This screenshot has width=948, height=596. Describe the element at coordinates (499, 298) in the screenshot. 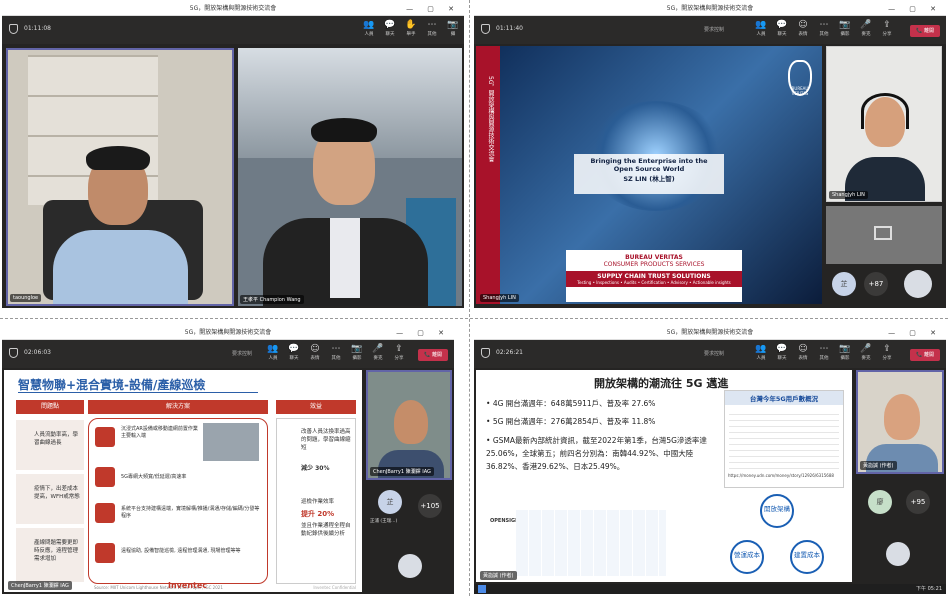

I see `presenter-name: Shangjyh LIN` at that location.